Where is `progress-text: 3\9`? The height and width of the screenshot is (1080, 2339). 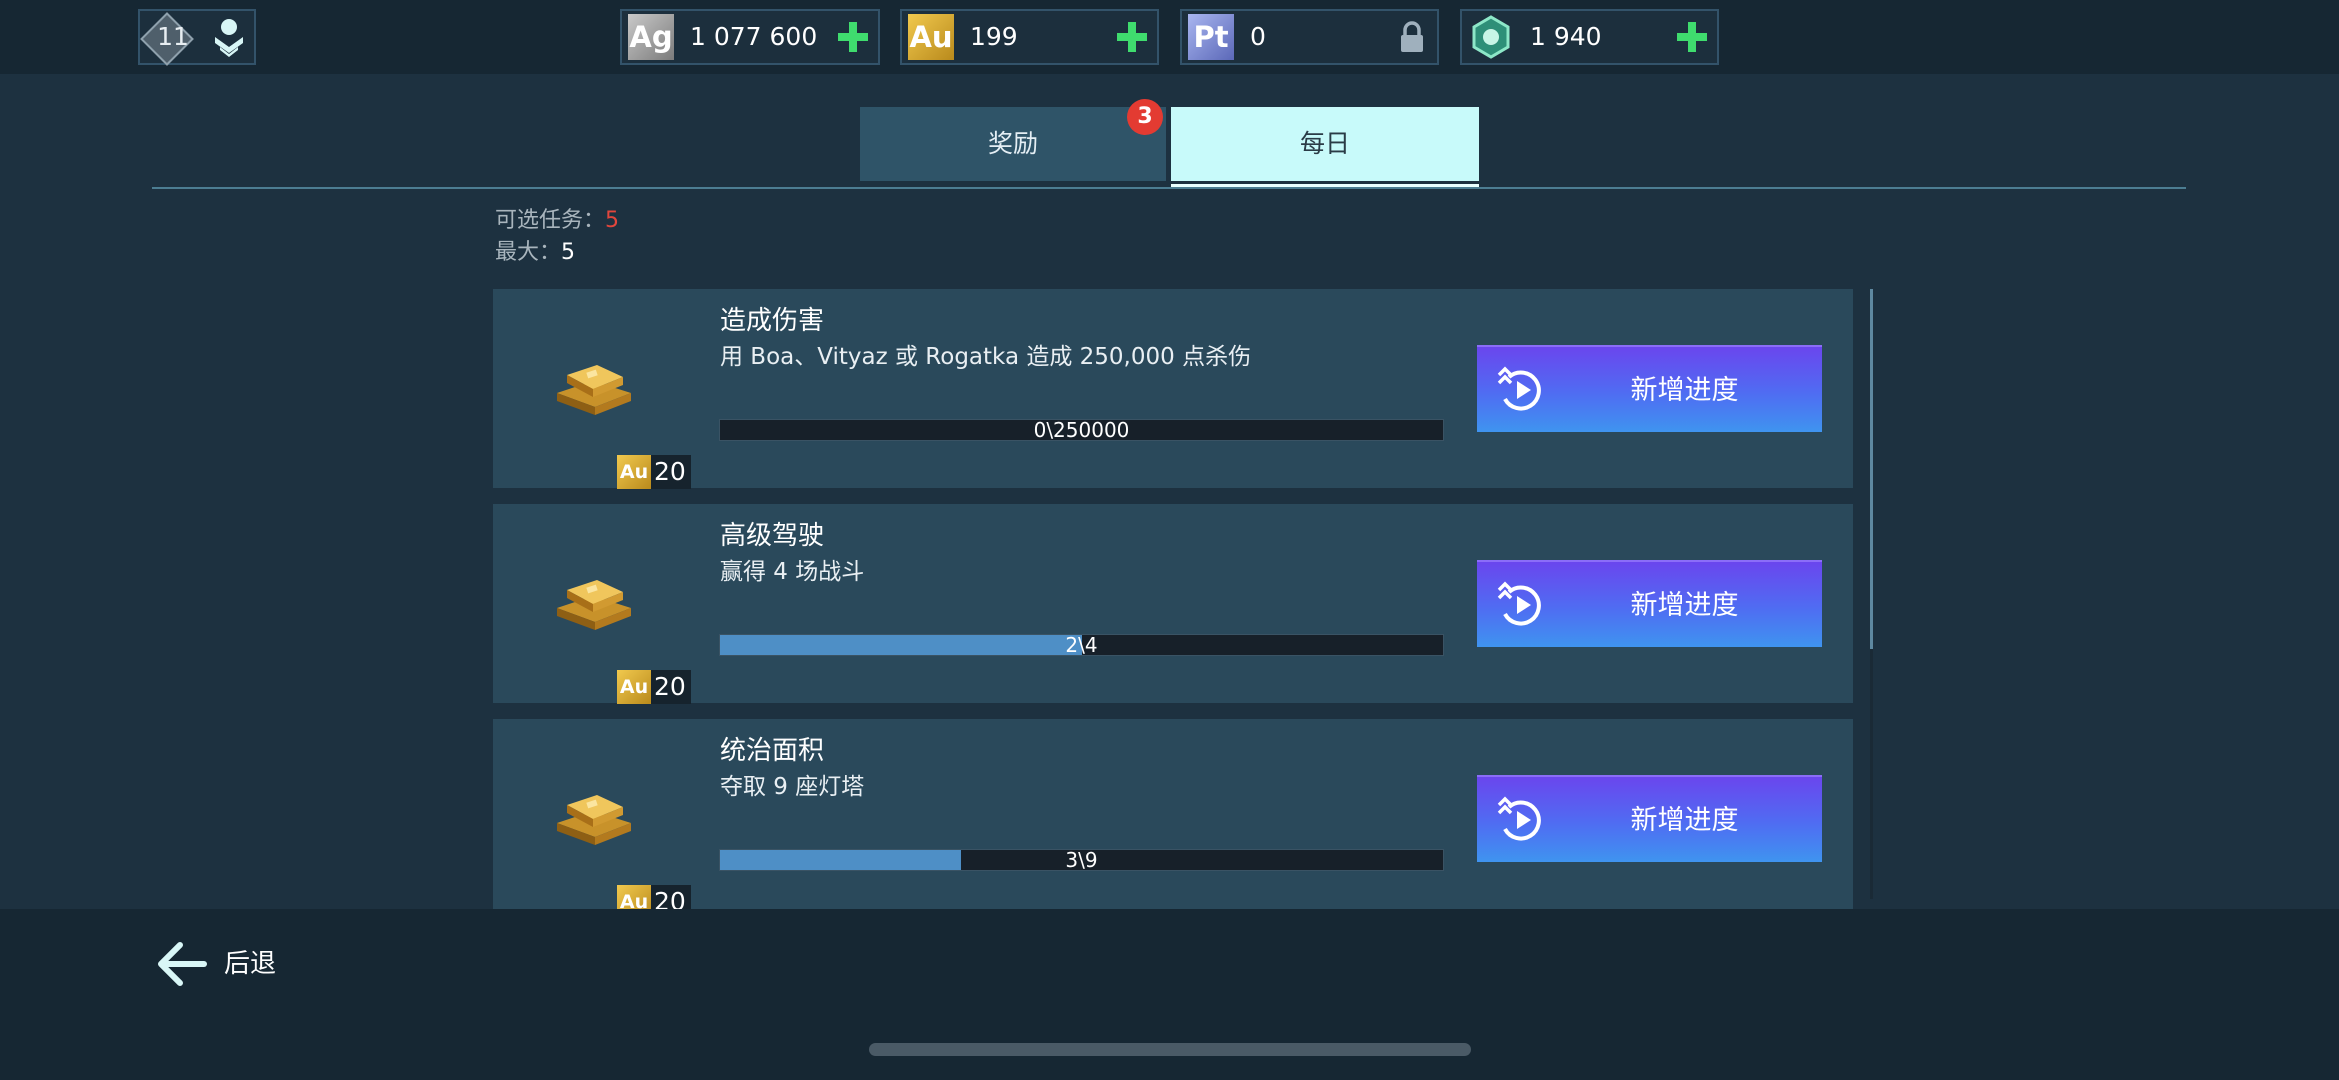
progress-text: 3\9 is located at coordinates (1081, 860).